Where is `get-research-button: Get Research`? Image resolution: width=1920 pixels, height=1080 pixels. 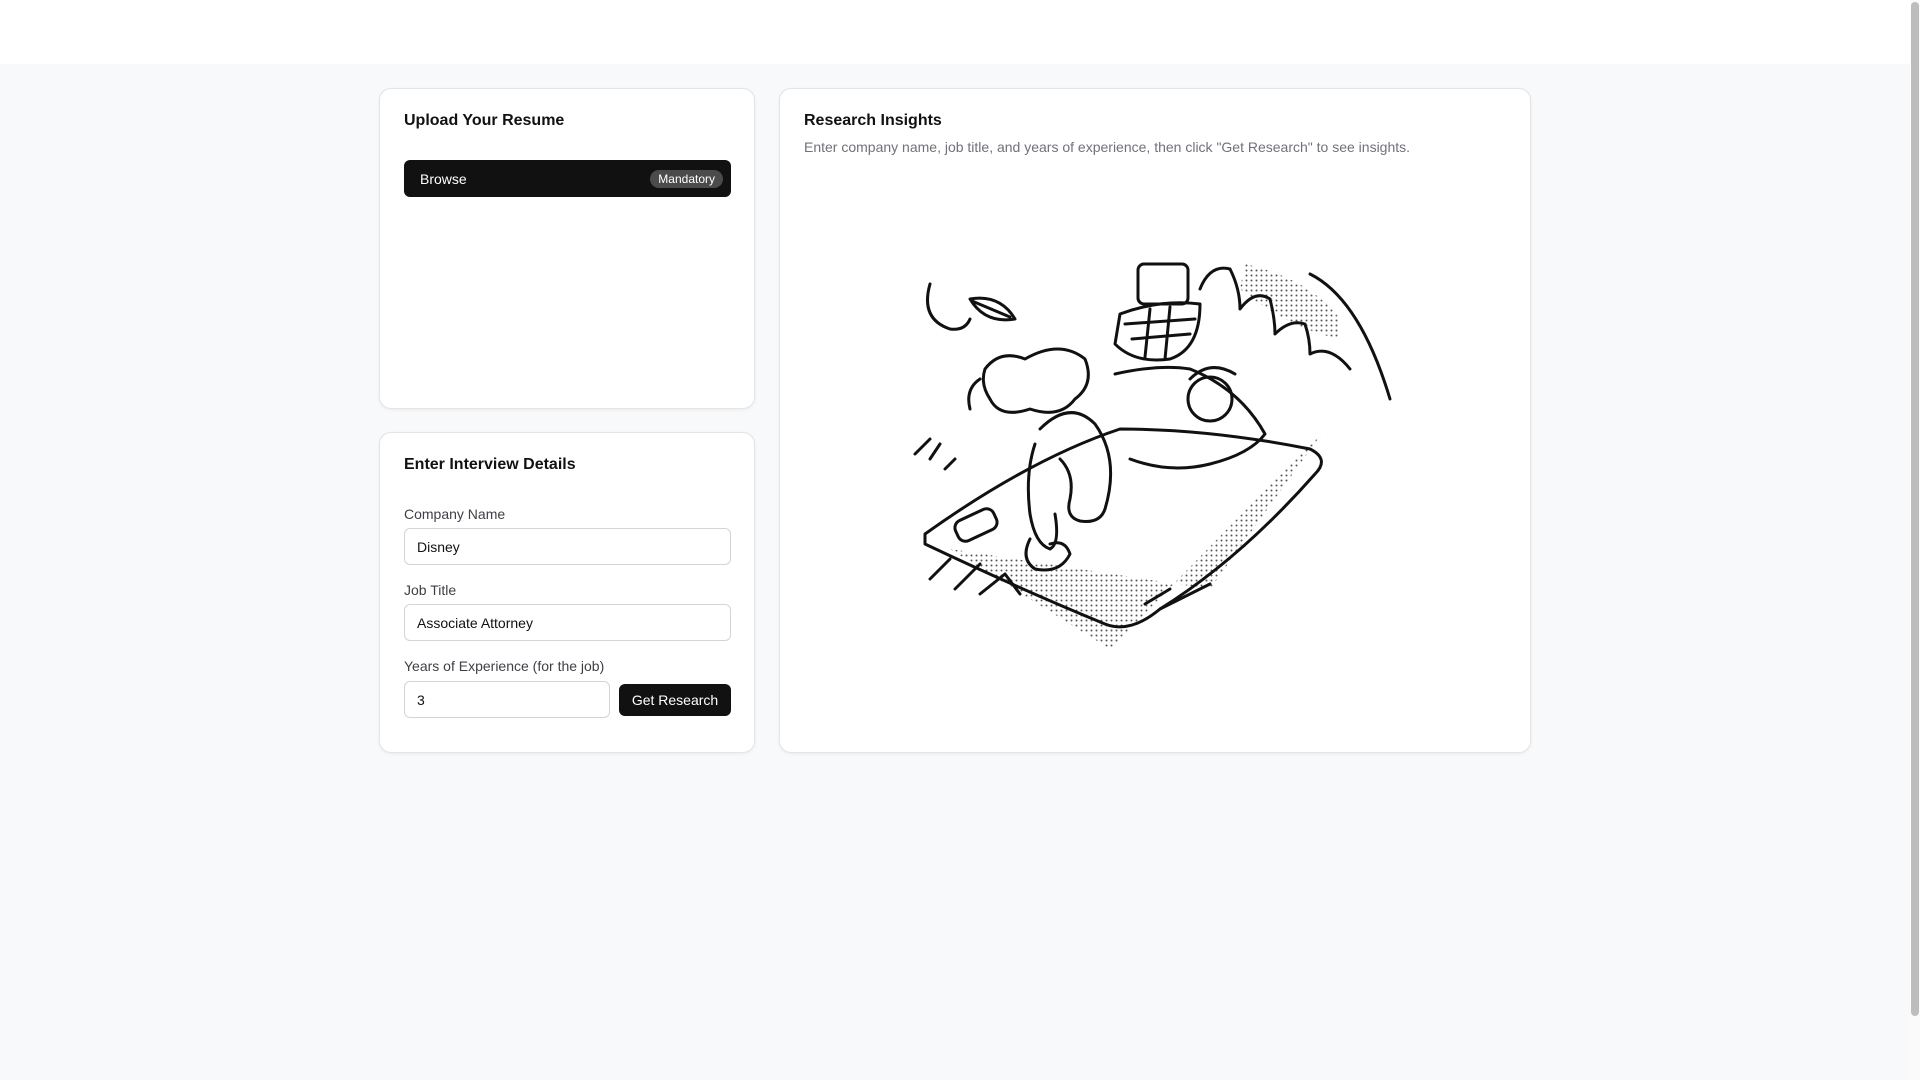
get-research-button: Get Research is located at coordinates (675, 700).